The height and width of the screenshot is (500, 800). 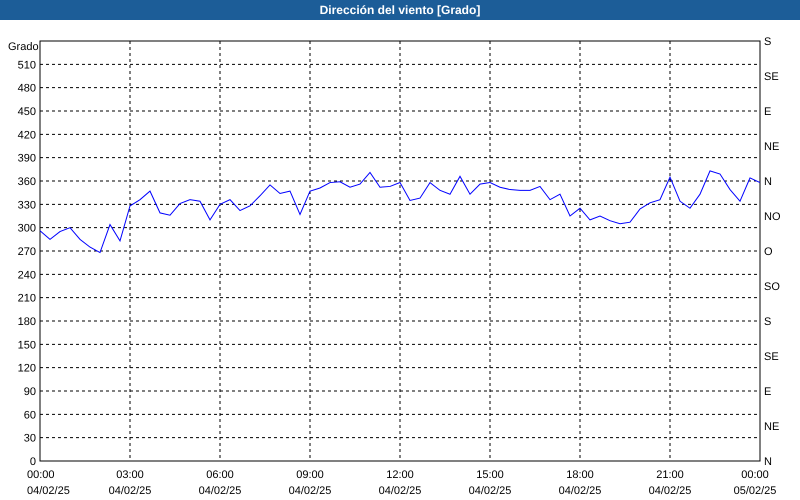 What do you see at coordinates (670, 483) in the screenshot?
I see `axis-label: 21:00 04/02/25` at bounding box center [670, 483].